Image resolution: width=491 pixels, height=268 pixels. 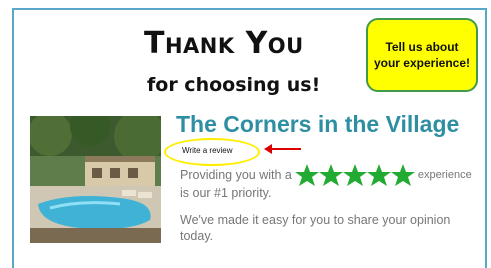 I want to click on page-subtitle: for choosing us!, so click(x=234, y=85).